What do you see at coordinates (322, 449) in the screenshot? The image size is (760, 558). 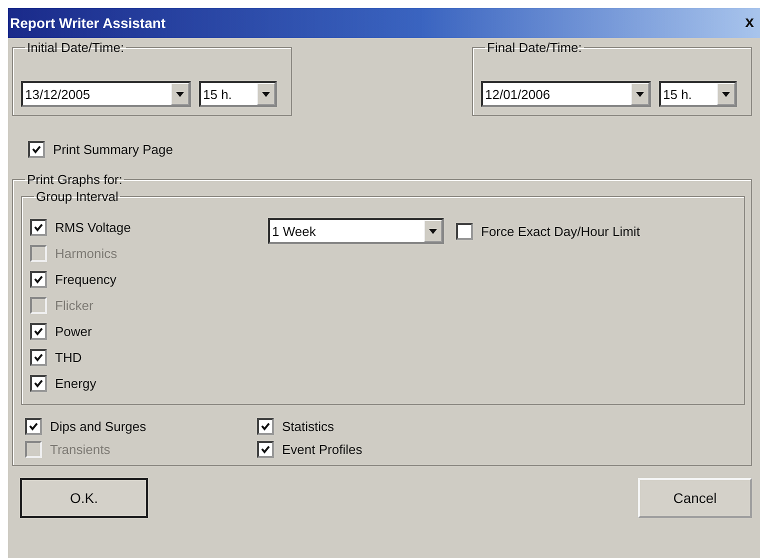 I see `checkbox-label: Event Profiles` at bounding box center [322, 449].